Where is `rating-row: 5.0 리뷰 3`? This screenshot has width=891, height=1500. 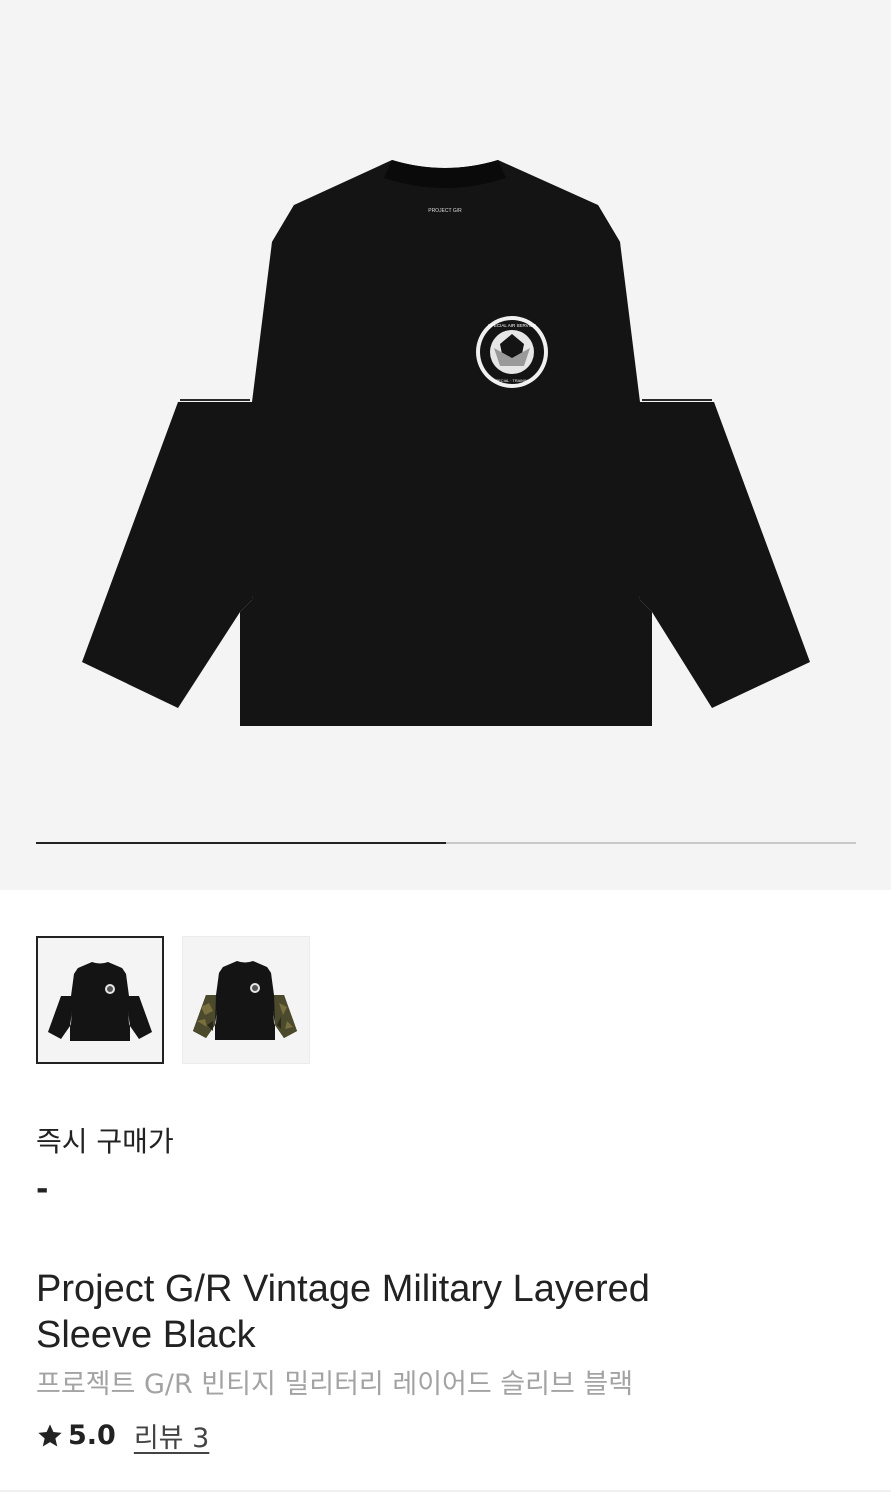
rating-row: 5.0 리뷰 3 is located at coordinates (122, 1435).